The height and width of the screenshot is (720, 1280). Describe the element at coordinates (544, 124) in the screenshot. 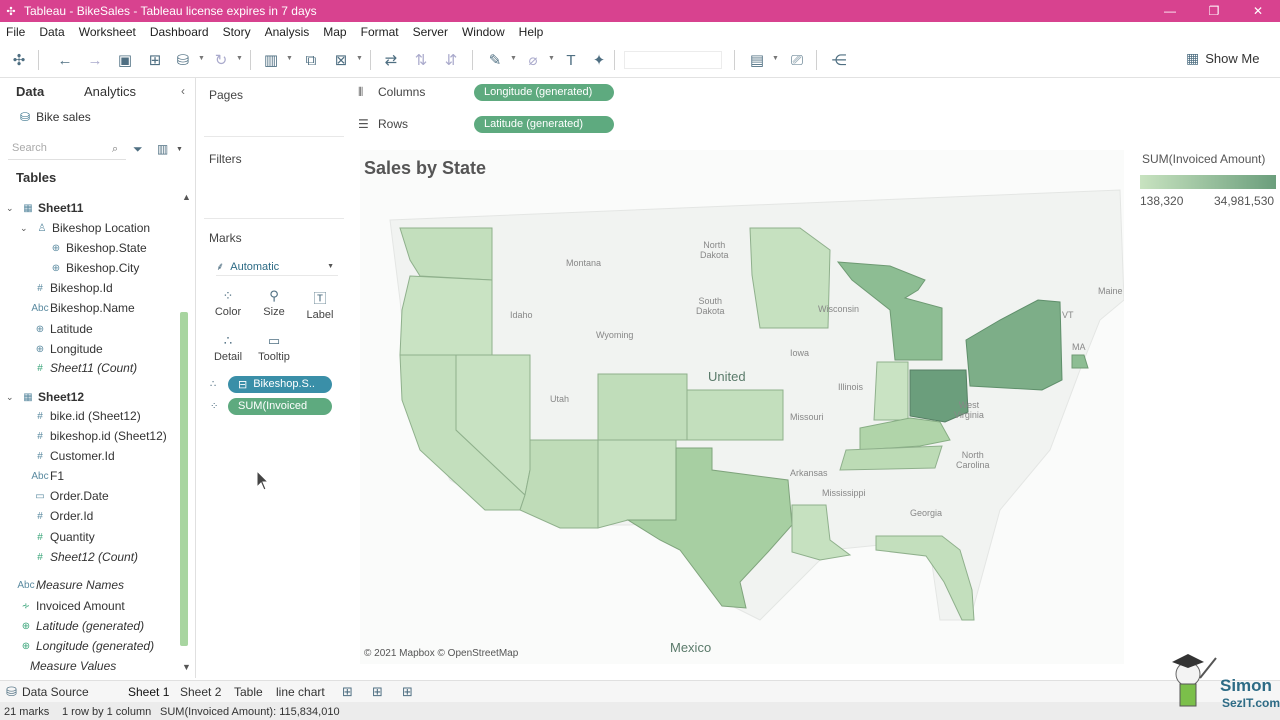

I see `latitude-pill: Latitude (generated)` at that location.